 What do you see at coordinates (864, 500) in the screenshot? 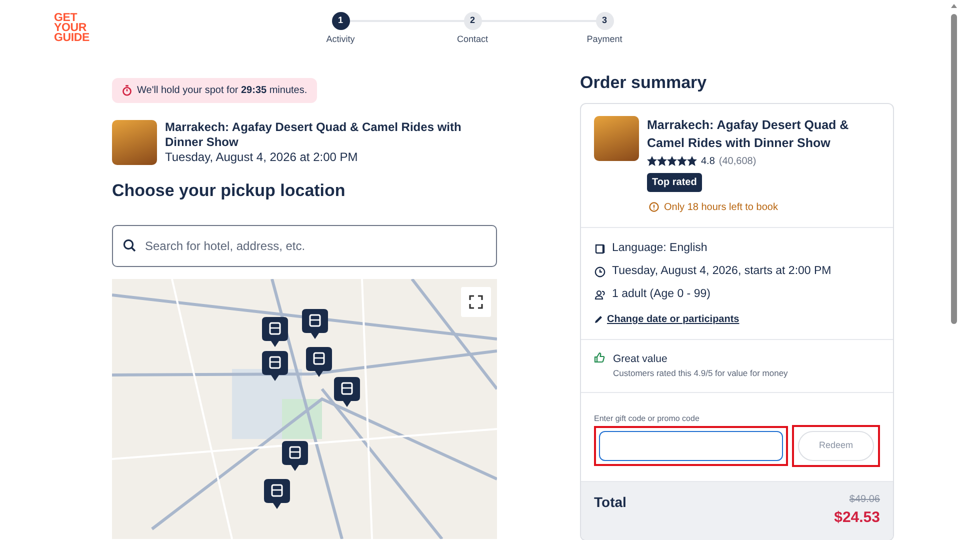
I see `original-price: $49.06` at bounding box center [864, 500].